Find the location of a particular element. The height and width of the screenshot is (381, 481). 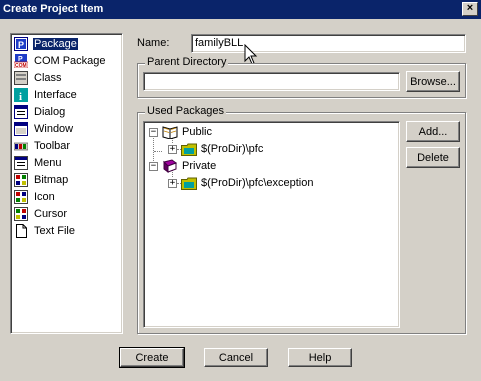

type-item-label: Toolbar is located at coordinates (52, 146).